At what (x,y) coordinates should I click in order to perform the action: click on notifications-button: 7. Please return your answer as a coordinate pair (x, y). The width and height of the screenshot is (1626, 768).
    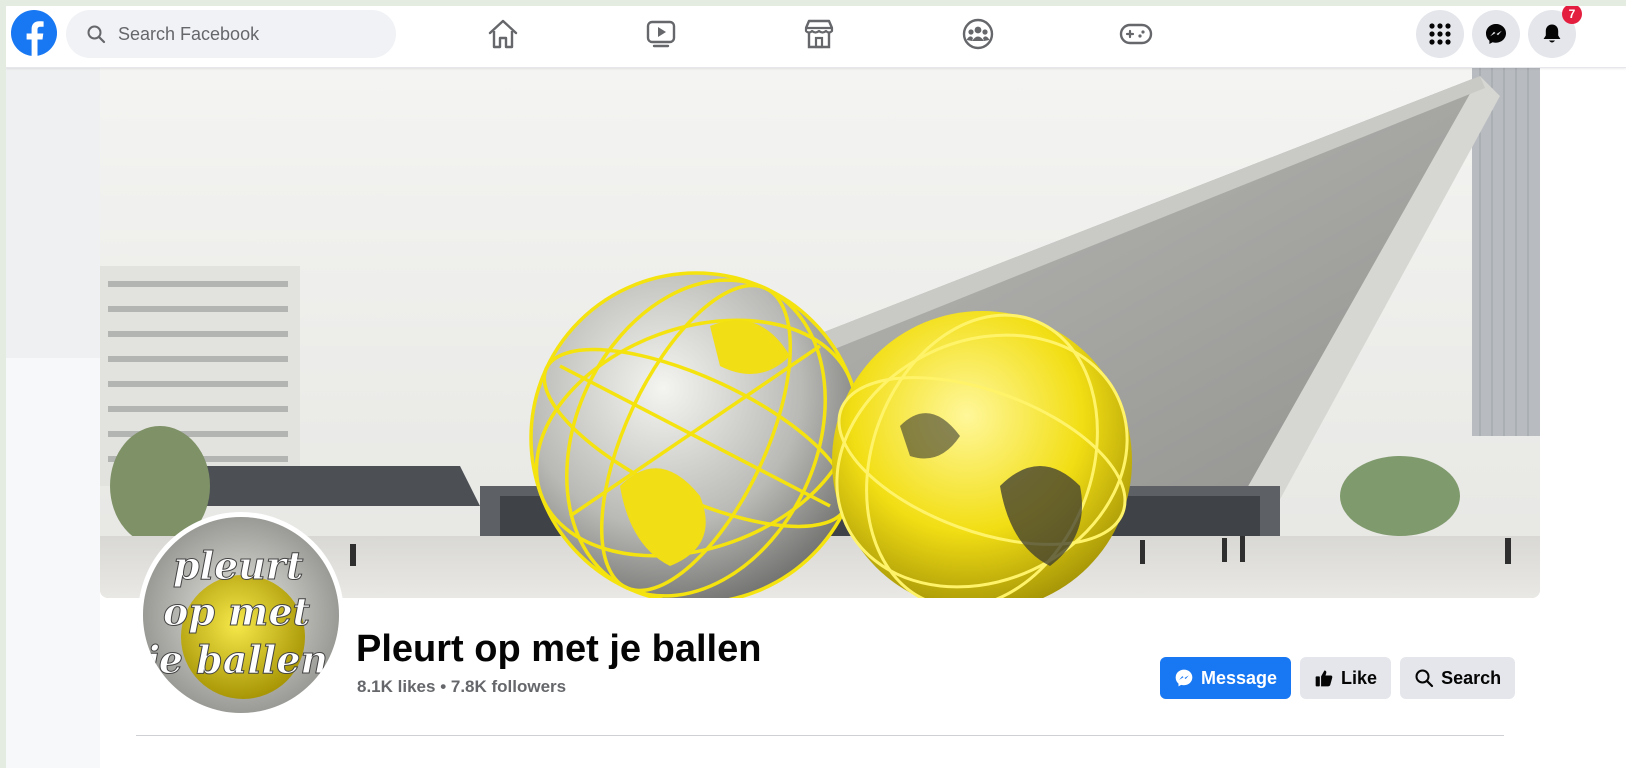
    Looking at the image, I should click on (1555, 32).